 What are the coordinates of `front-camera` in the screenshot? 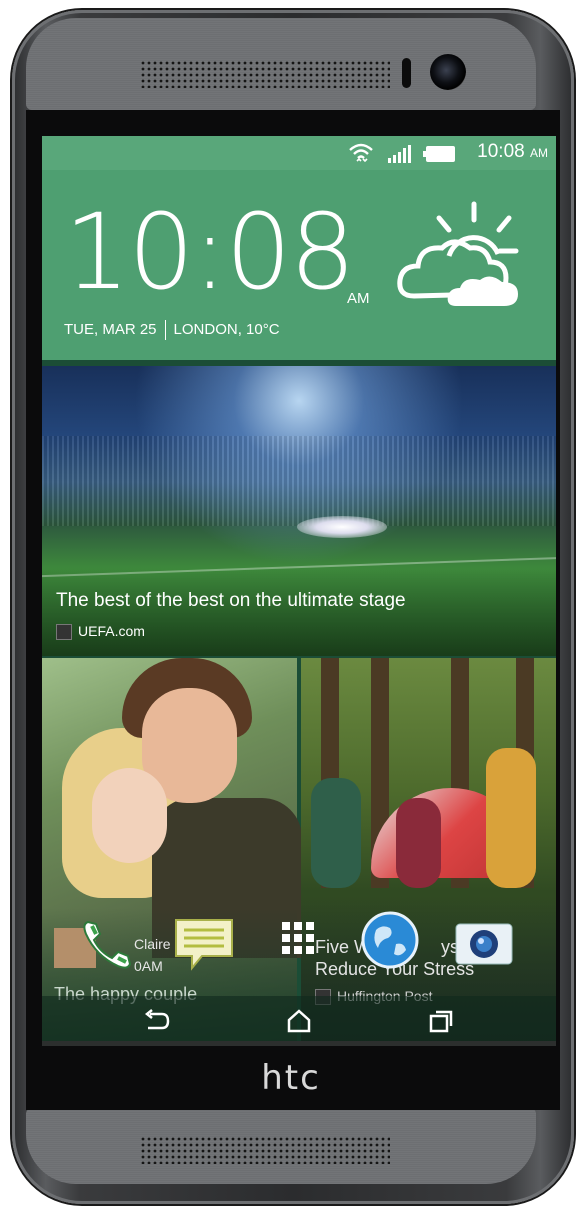 It's located at (448, 72).